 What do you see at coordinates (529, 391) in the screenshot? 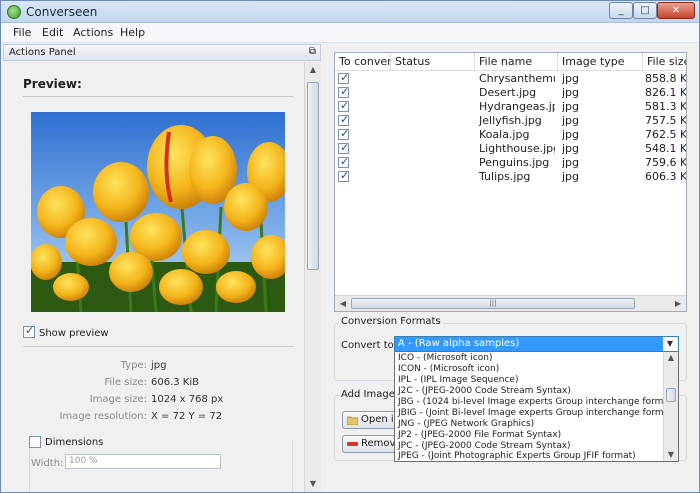
I see `format-option: J2C - (JPEG-2000 Code Stream Syntax)` at bounding box center [529, 391].